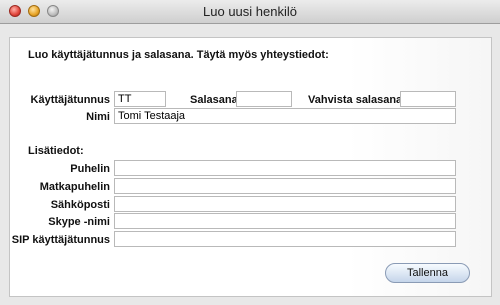  What do you see at coordinates (428, 99) in the screenshot?
I see `confirm-password-field` at bounding box center [428, 99].